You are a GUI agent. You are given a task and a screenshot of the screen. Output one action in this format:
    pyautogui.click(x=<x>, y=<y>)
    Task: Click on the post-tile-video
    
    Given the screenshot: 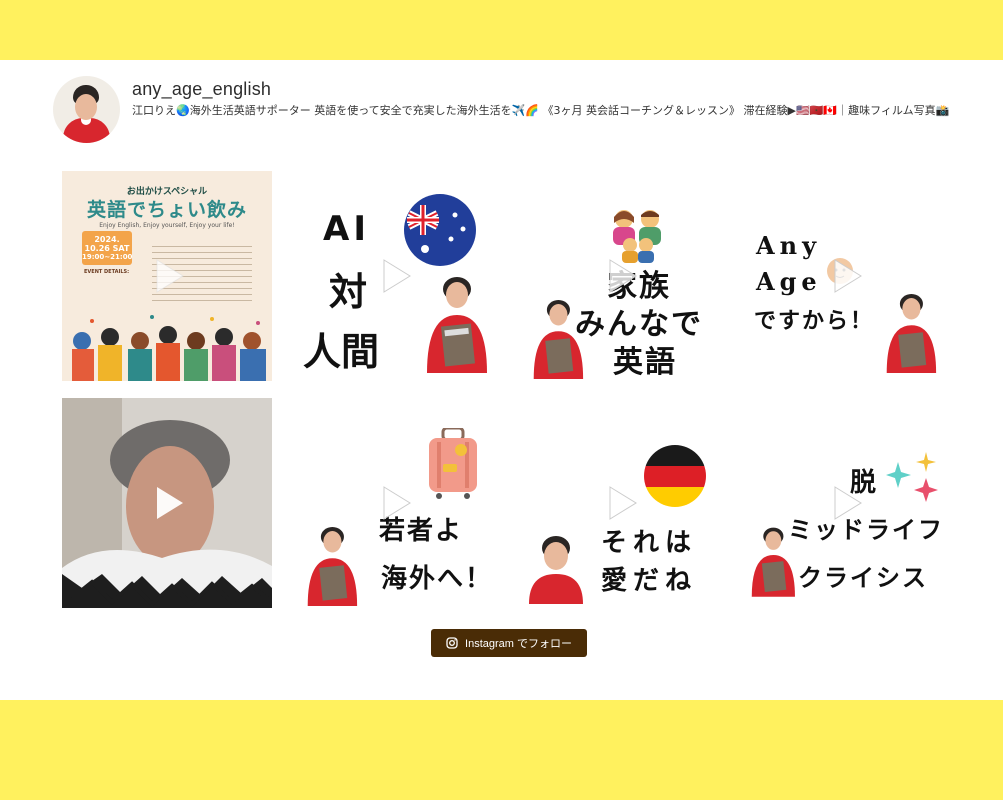 What is the action you would take?
    pyautogui.click(x=167, y=503)
    